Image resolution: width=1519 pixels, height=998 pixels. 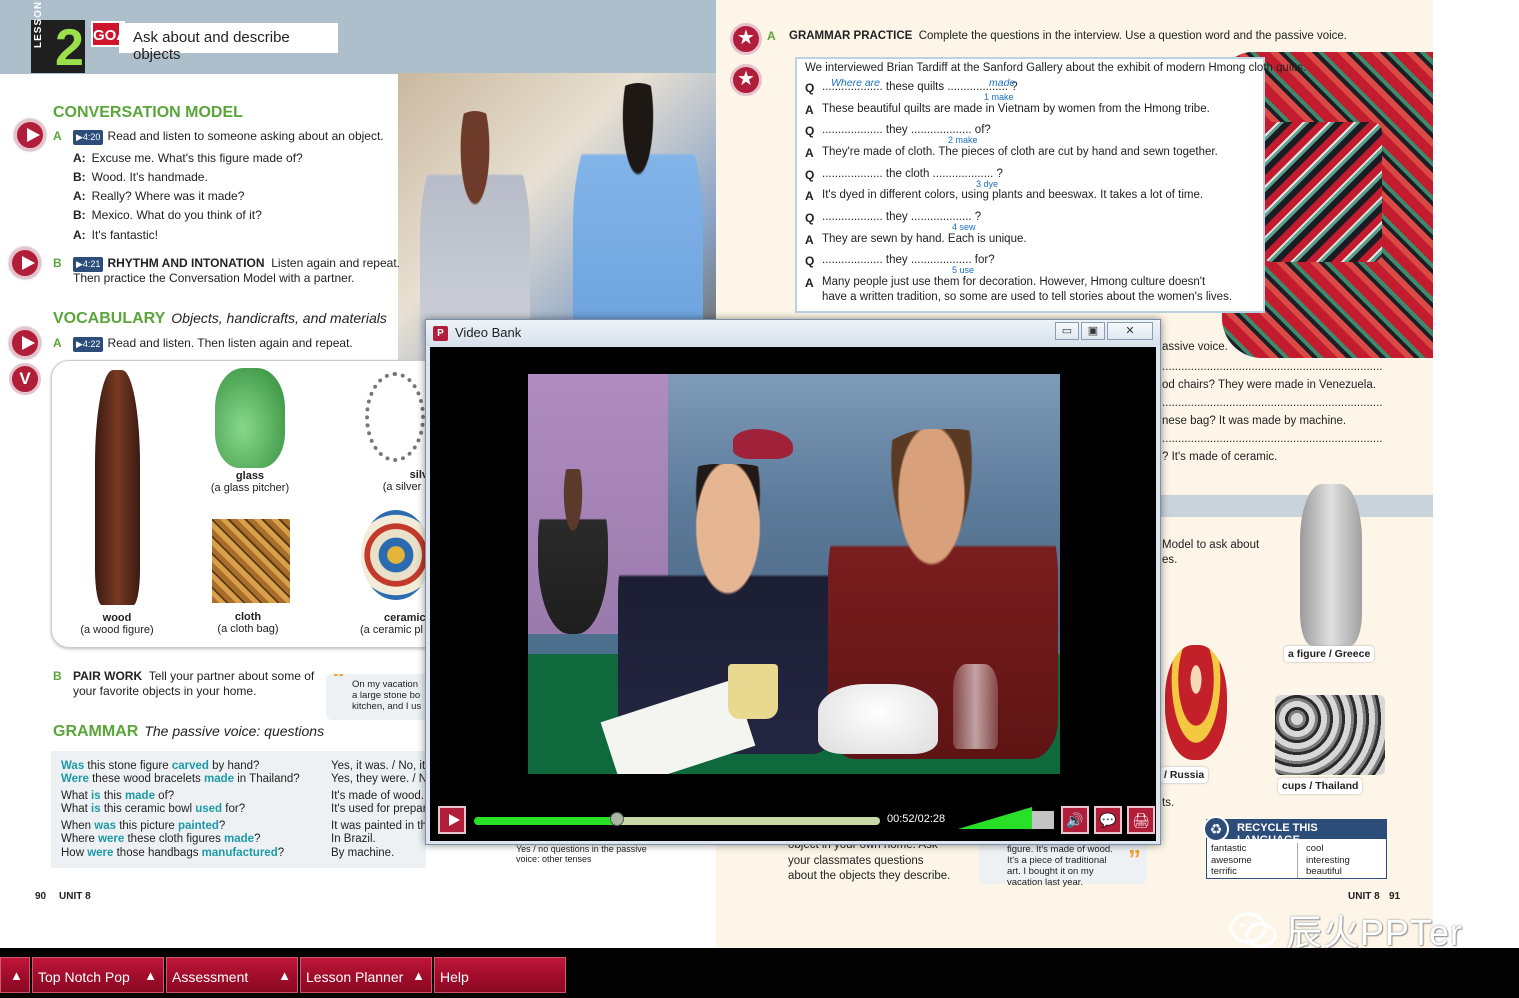 What do you see at coordinates (1093, 331) in the screenshot?
I see `maximize-button: ▣` at bounding box center [1093, 331].